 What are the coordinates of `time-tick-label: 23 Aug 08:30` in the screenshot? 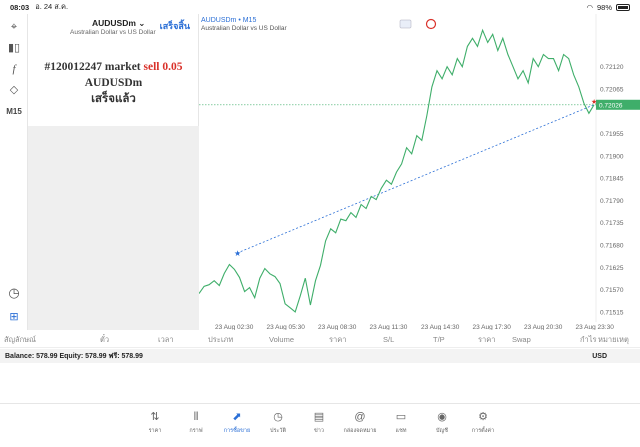 It's located at (337, 327).